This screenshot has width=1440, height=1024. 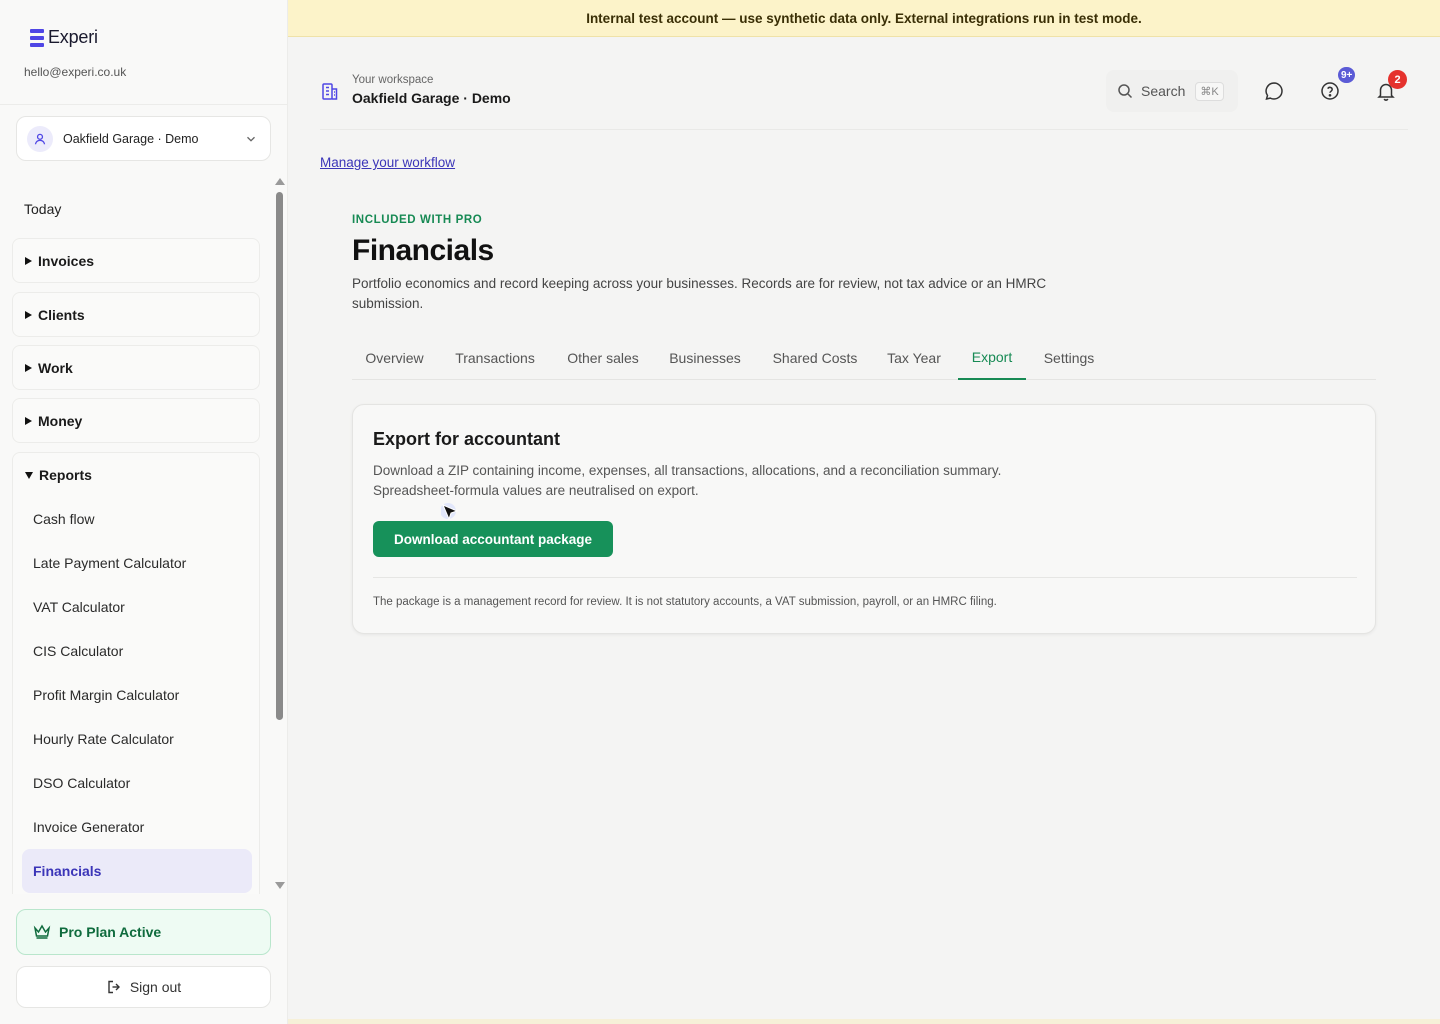 What do you see at coordinates (110, 932) in the screenshot?
I see `pro-plan-label: Pro Plan Active` at bounding box center [110, 932].